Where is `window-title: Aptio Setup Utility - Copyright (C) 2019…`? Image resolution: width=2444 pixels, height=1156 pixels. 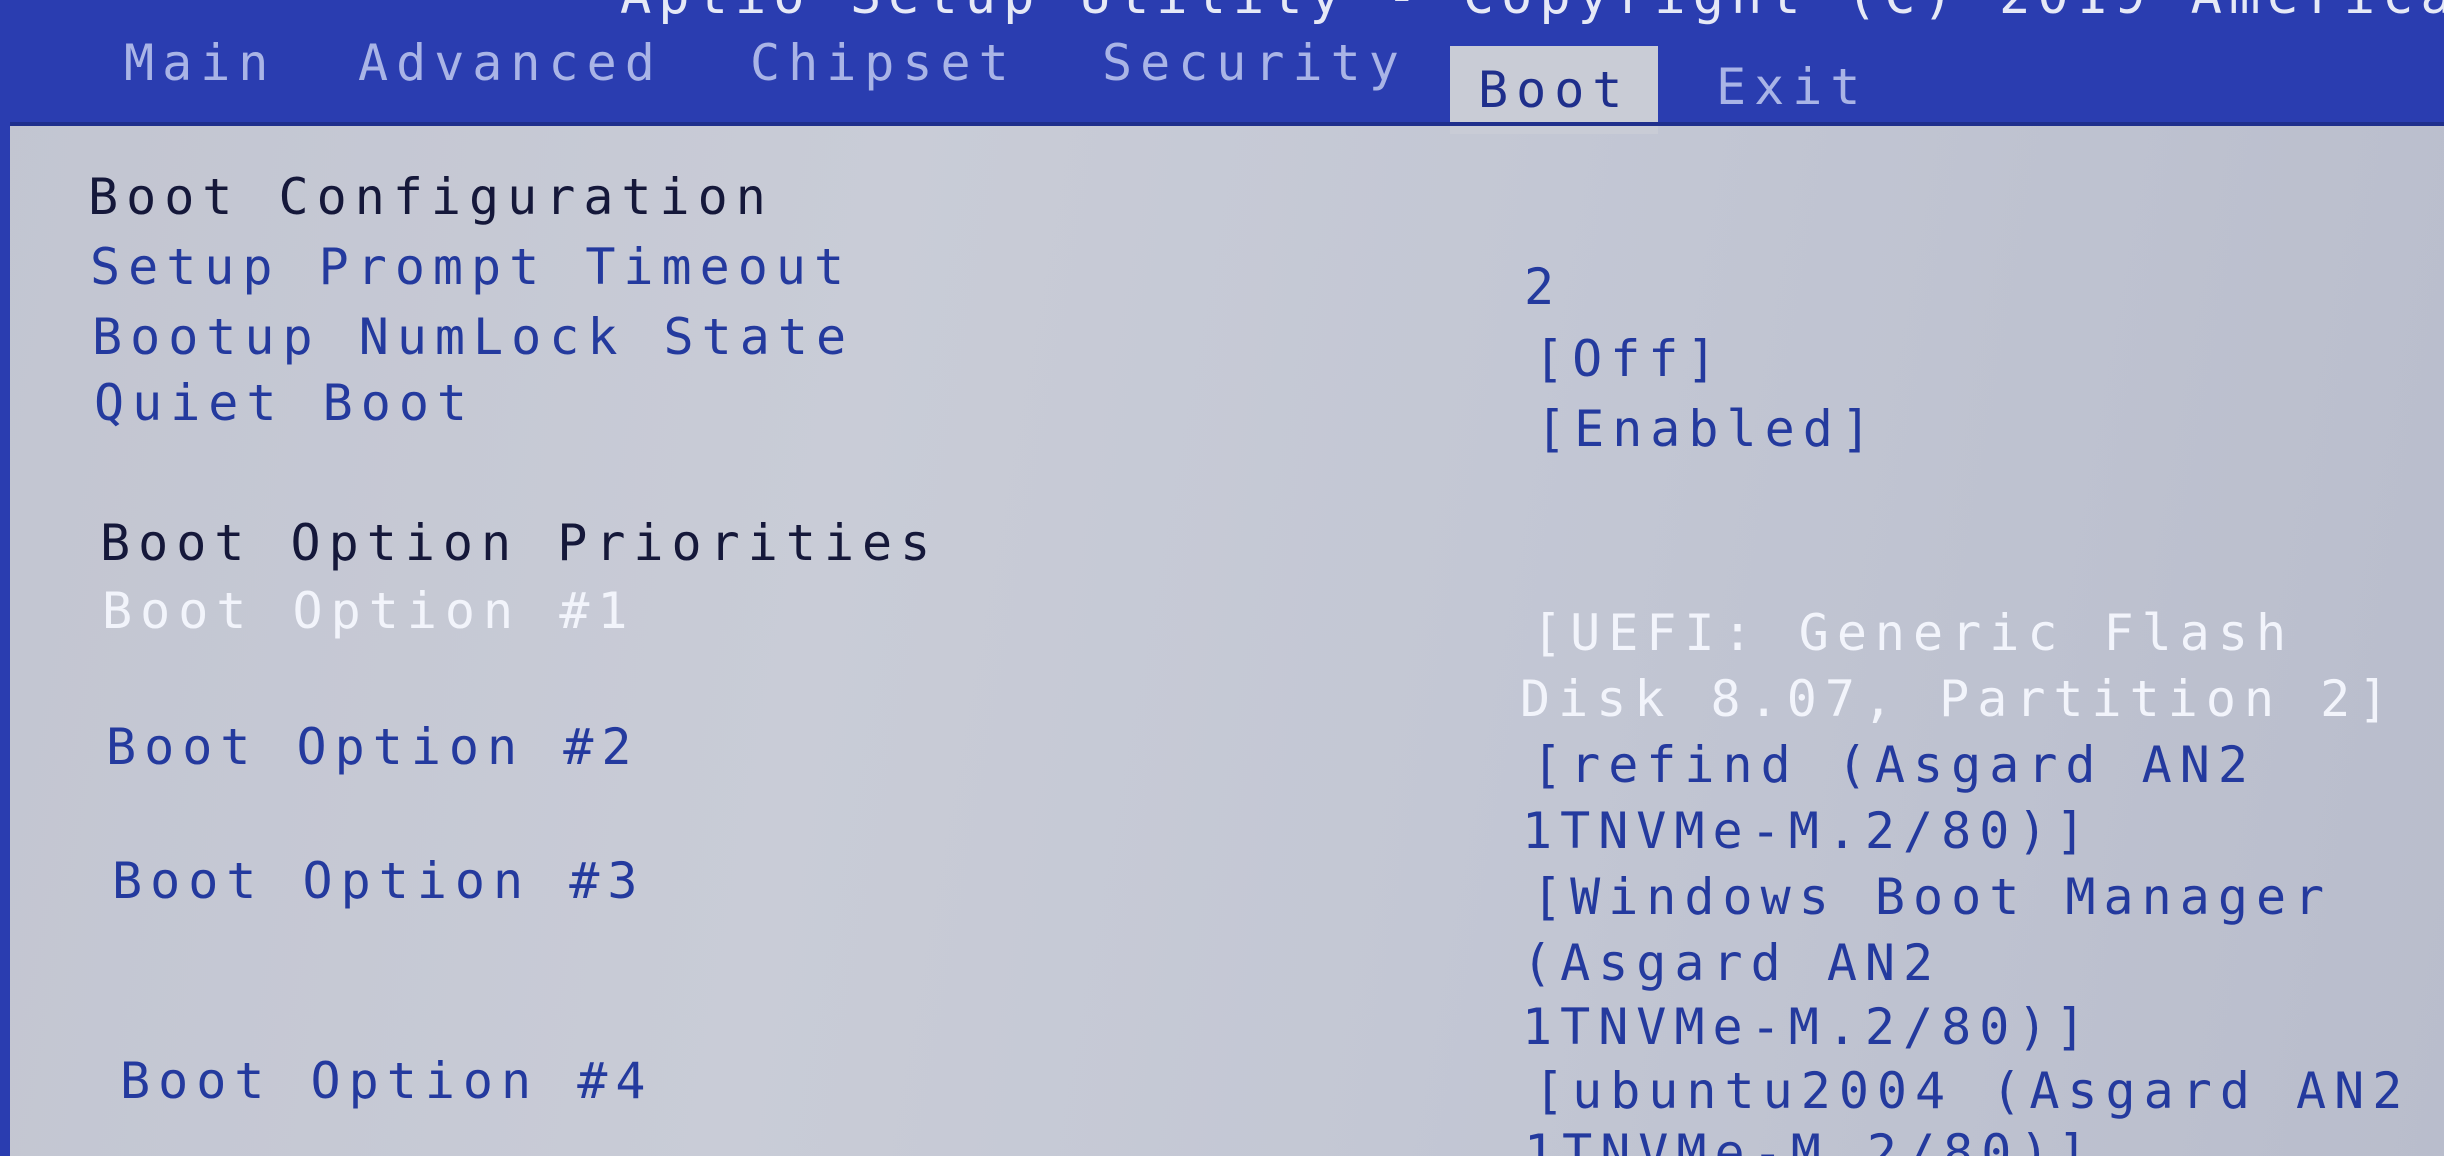
window-title: Aptio Setup Utility - Copyright (C) 2019… is located at coordinates (1532, 13).